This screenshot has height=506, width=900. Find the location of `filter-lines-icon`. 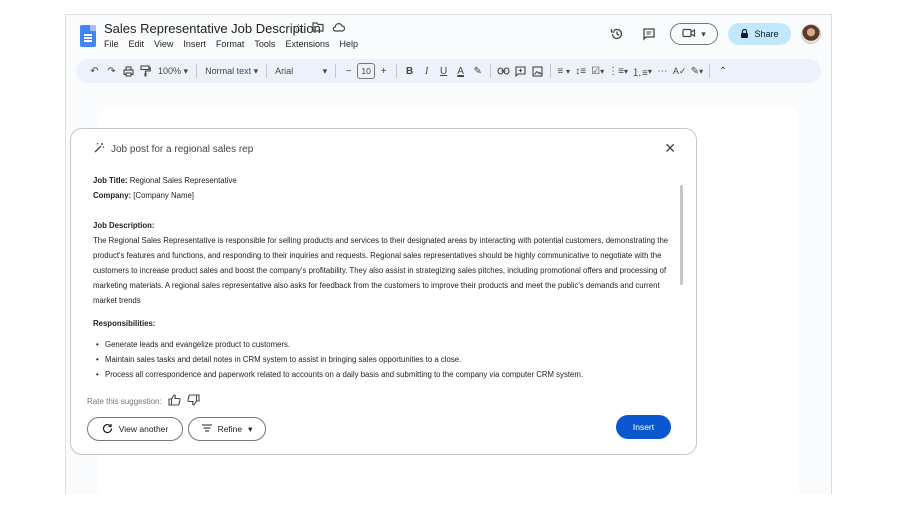

filter-lines-icon is located at coordinates (206, 429).